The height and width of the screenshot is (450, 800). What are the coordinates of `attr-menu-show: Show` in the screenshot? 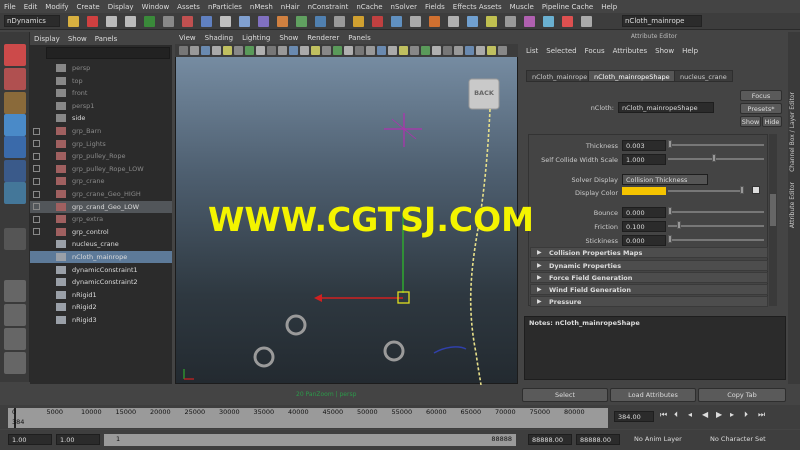 It's located at (664, 51).